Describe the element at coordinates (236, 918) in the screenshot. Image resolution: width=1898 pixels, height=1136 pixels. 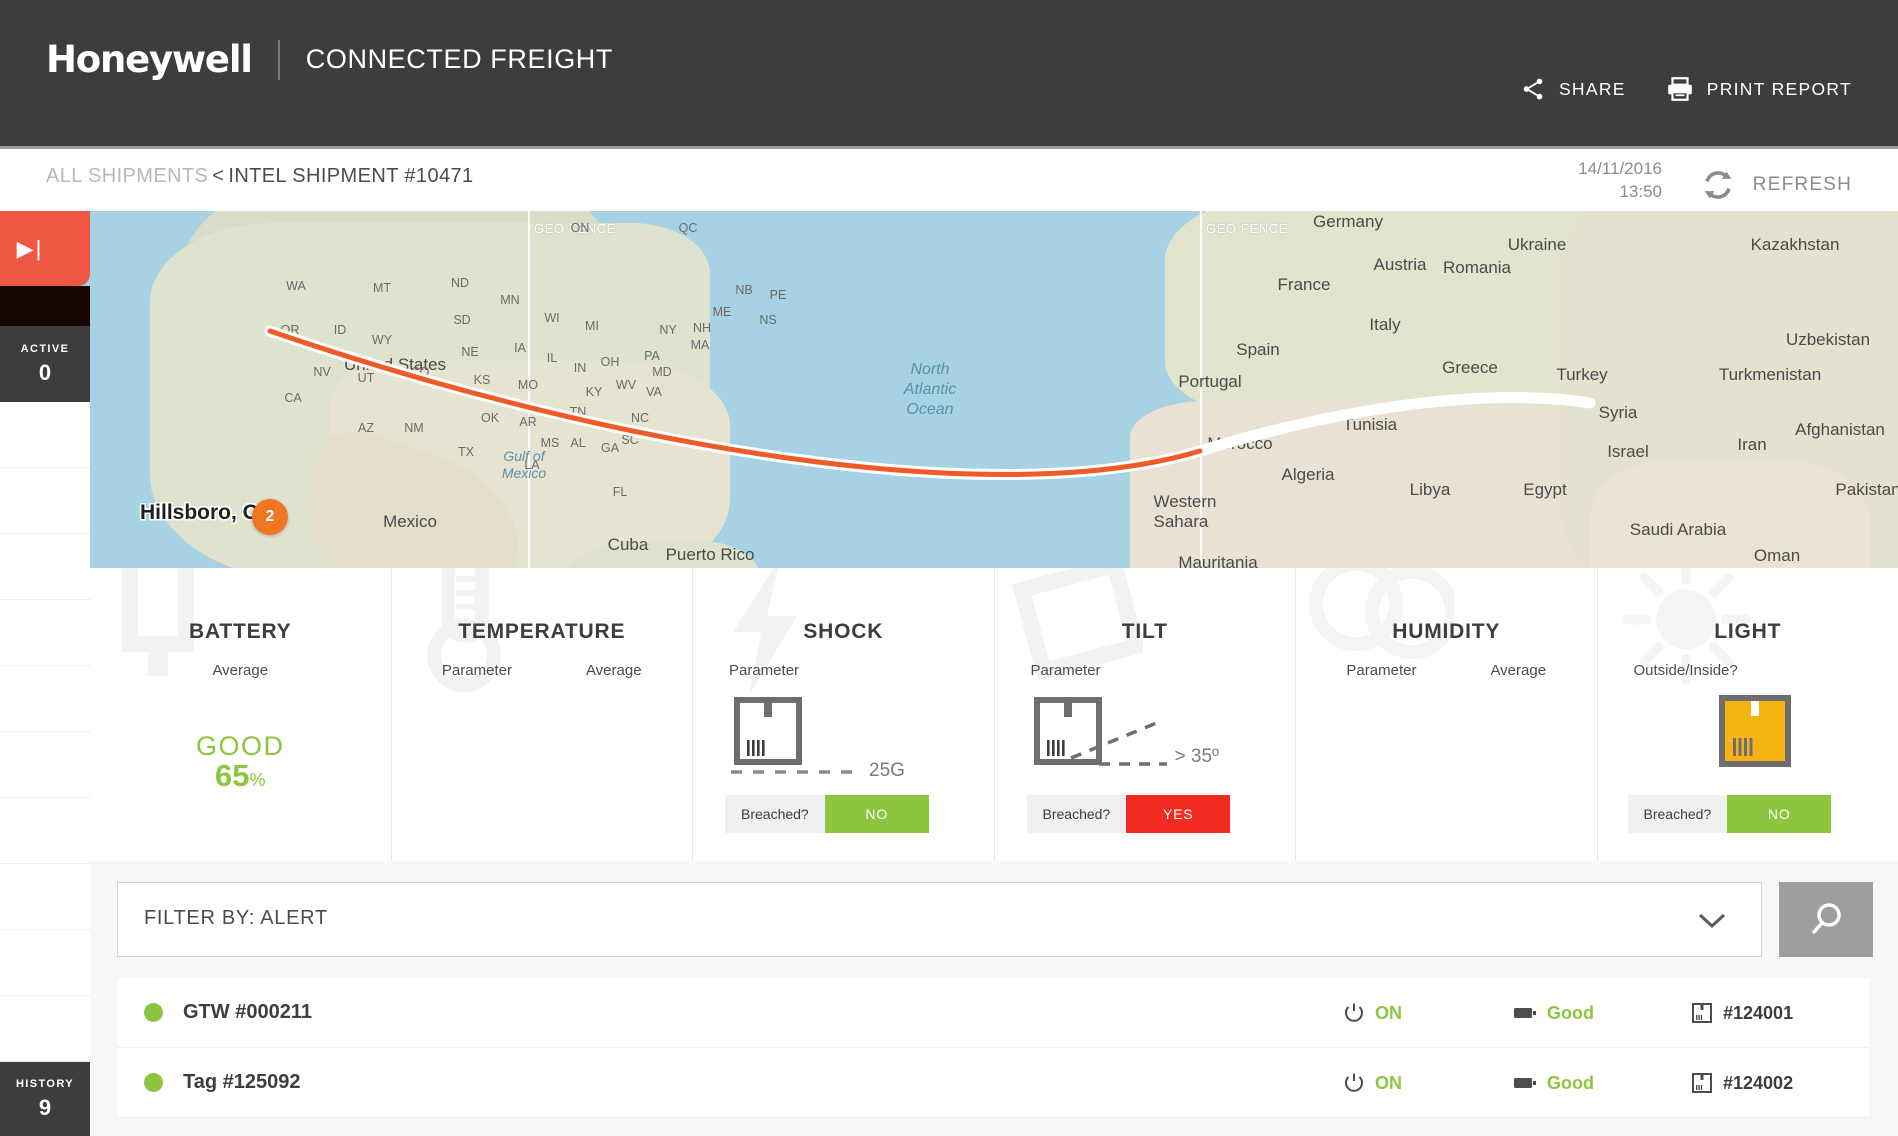
I see `filter-select-value: FILTER BY: ALERT` at that location.